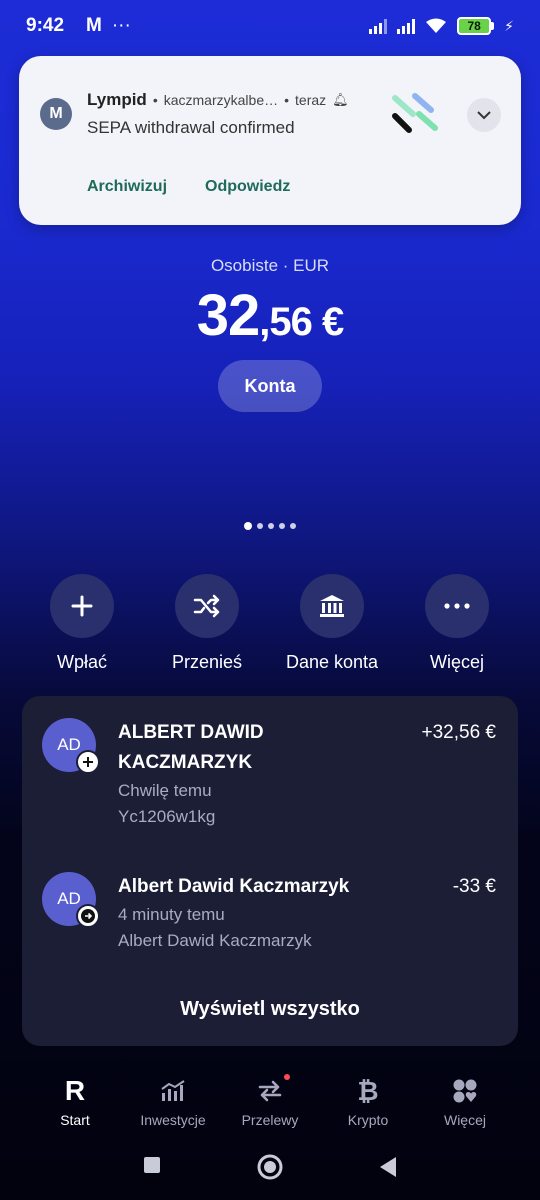 Image resolution: width=540 pixels, height=1200 pixels. I want to click on transfer-icon, so click(270, 1091).